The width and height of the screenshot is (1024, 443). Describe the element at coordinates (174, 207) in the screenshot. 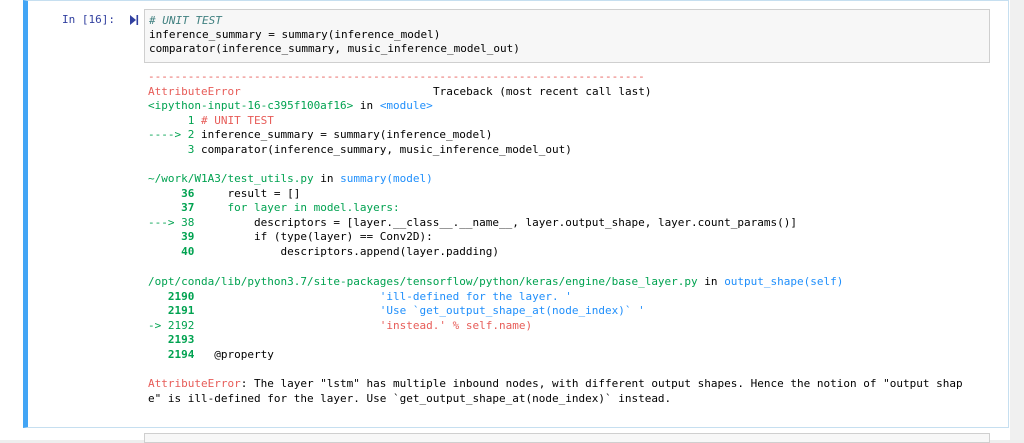

I see `line-number: 37` at that location.